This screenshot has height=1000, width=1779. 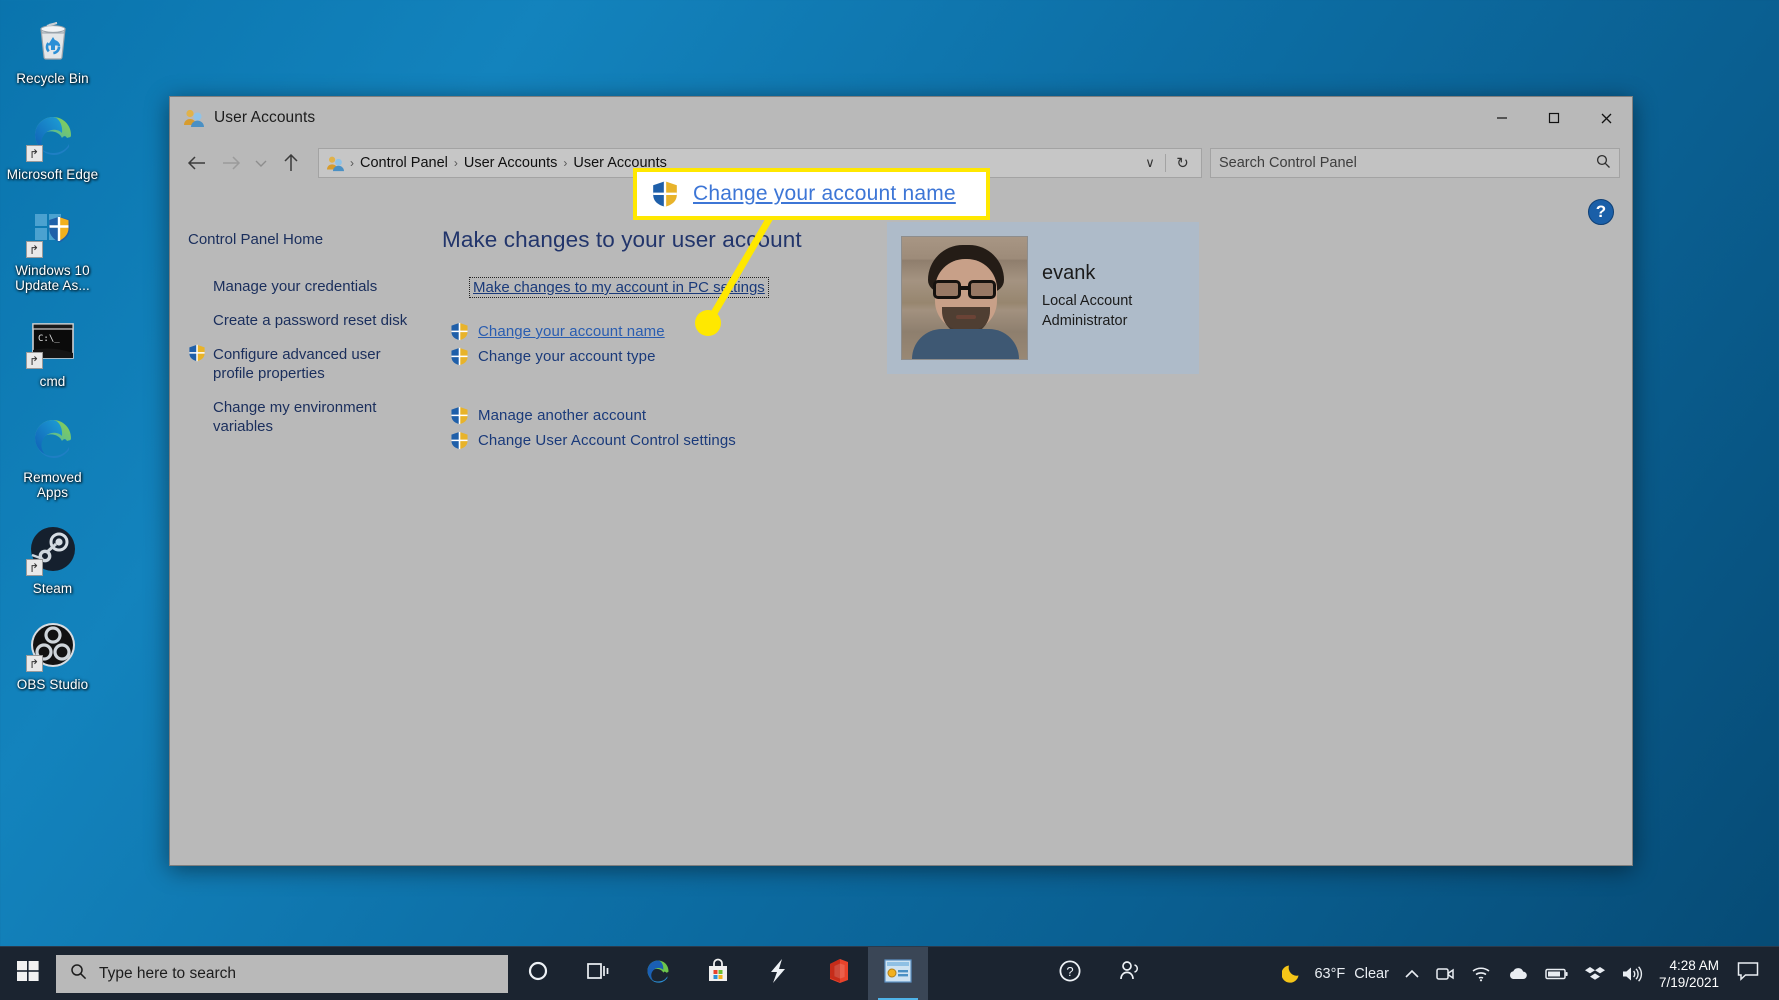 I want to click on breadcrumb-chevron-down-icon: ∨, so click(x=1150, y=163).